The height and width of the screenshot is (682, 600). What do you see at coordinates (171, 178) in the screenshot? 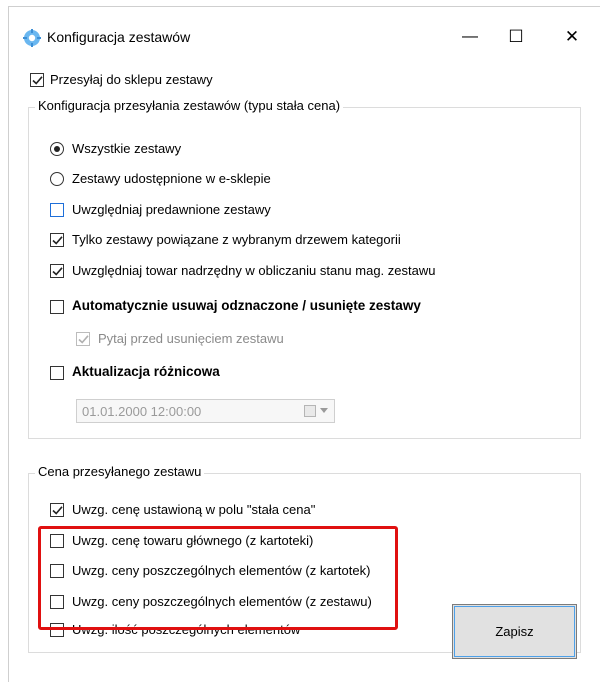
I see `radio-shared-sets-label: Zestawy udostępnione w e-sklepie` at bounding box center [171, 178].